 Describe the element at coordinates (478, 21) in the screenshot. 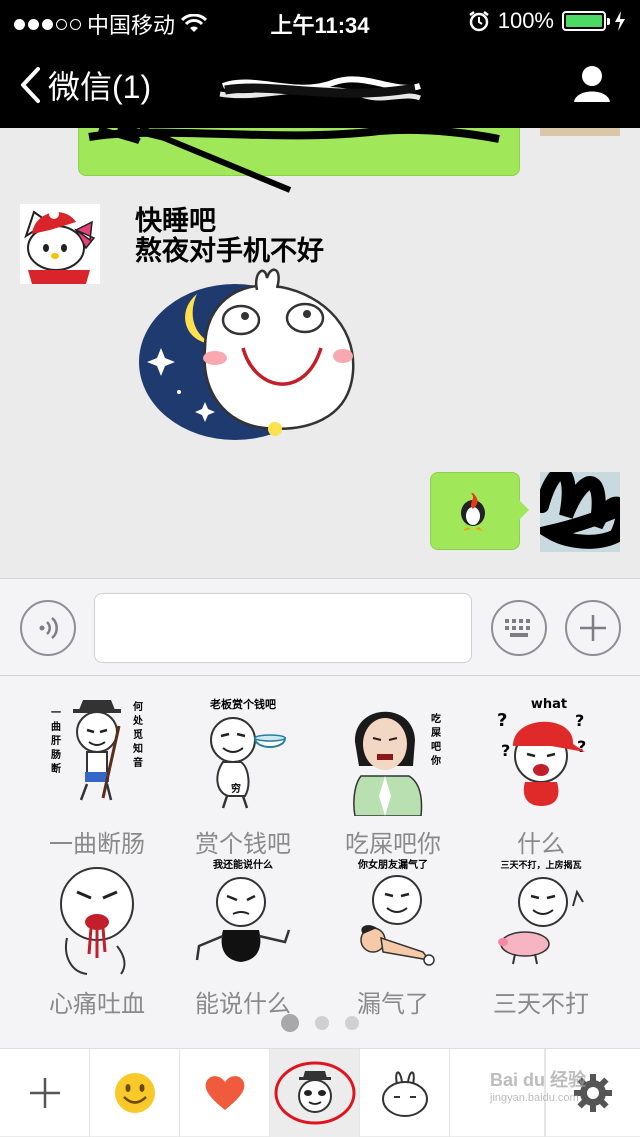

I see `alarm-icon` at that location.